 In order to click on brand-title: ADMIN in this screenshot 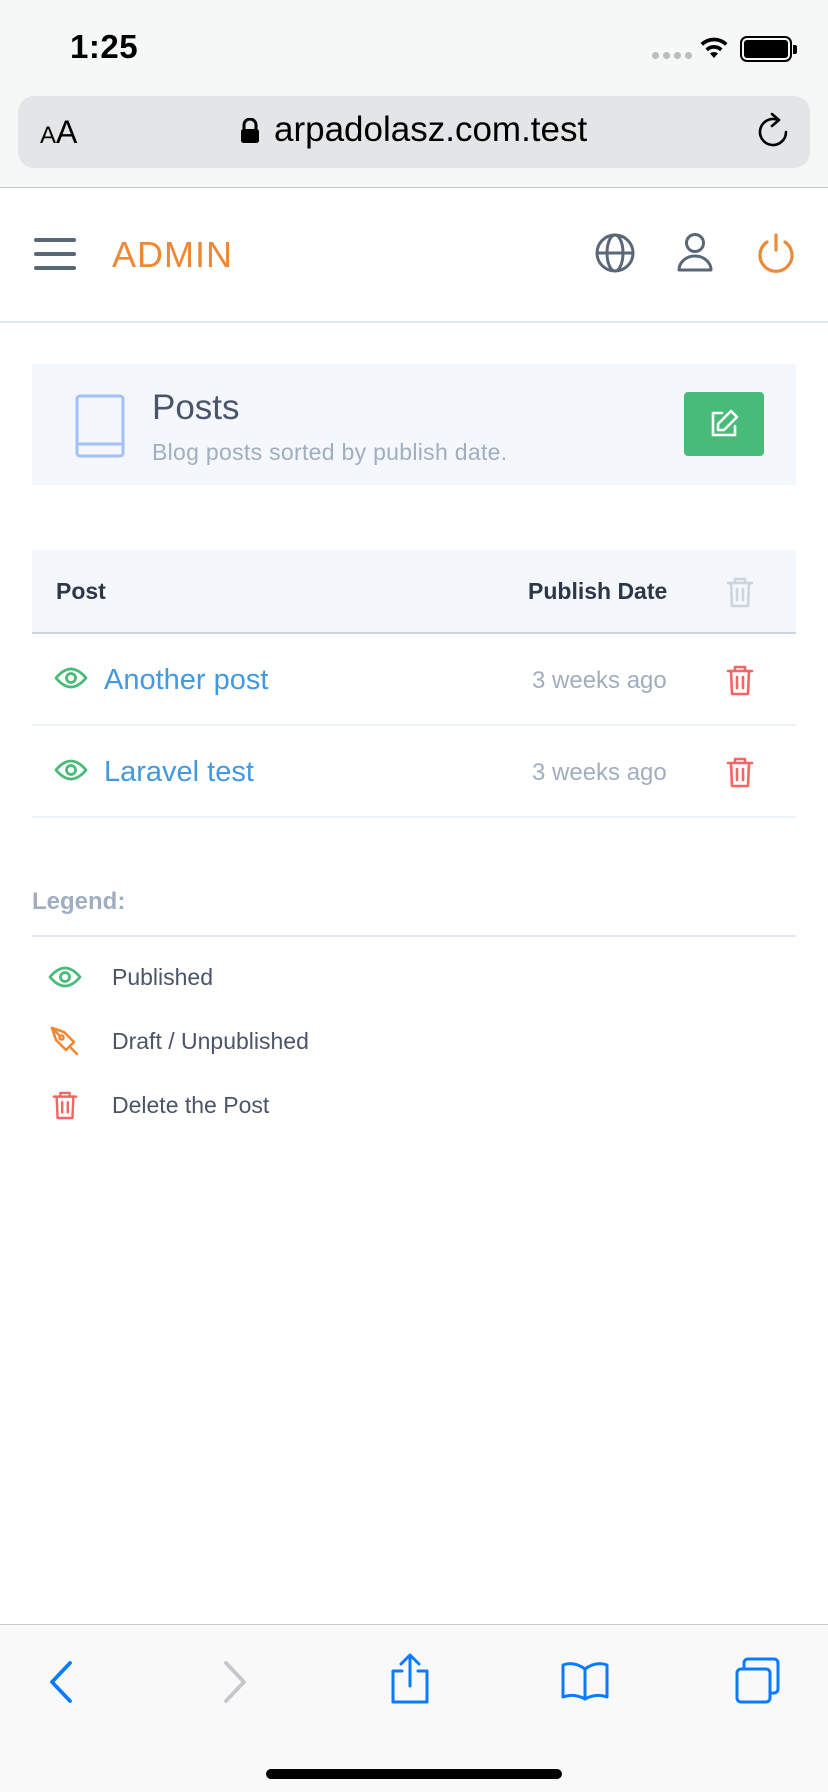, I will do `click(172, 255)`.